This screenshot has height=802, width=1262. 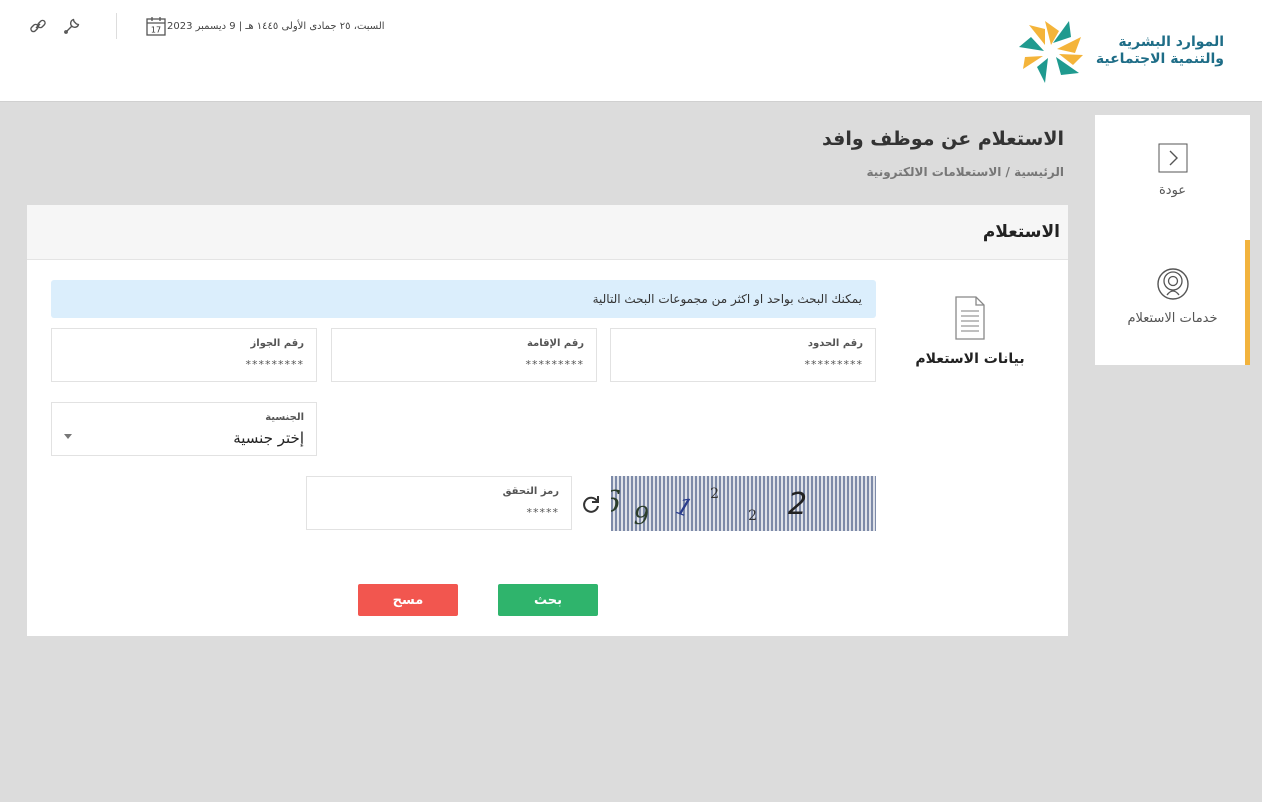 What do you see at coordinates (1021, 232) in the screenshot?
I see `card-title: الاستعلام` at bounding box center [1021, 232].